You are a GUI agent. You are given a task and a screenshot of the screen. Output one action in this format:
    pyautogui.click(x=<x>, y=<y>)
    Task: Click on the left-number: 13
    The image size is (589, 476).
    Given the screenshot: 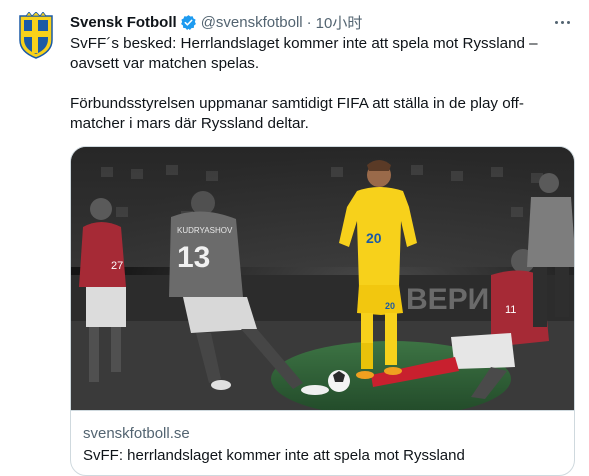 What is the action you would take?
    pyautogui.click(x=193, y=257)
    